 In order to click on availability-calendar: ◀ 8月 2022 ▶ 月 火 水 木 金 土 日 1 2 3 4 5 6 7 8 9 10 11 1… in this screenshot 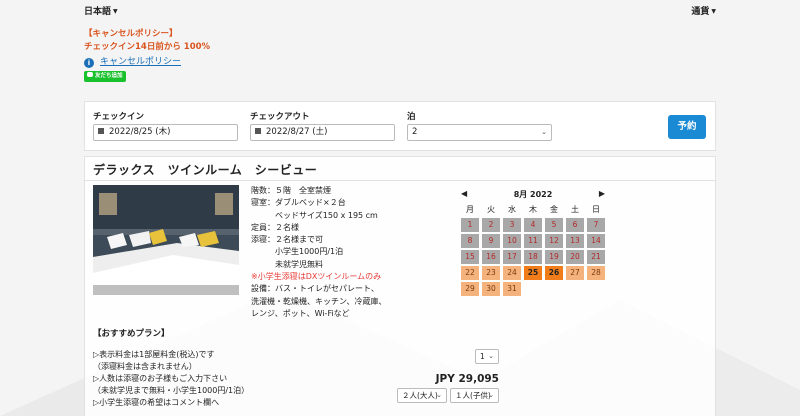, I will do `click(533, 242)`.